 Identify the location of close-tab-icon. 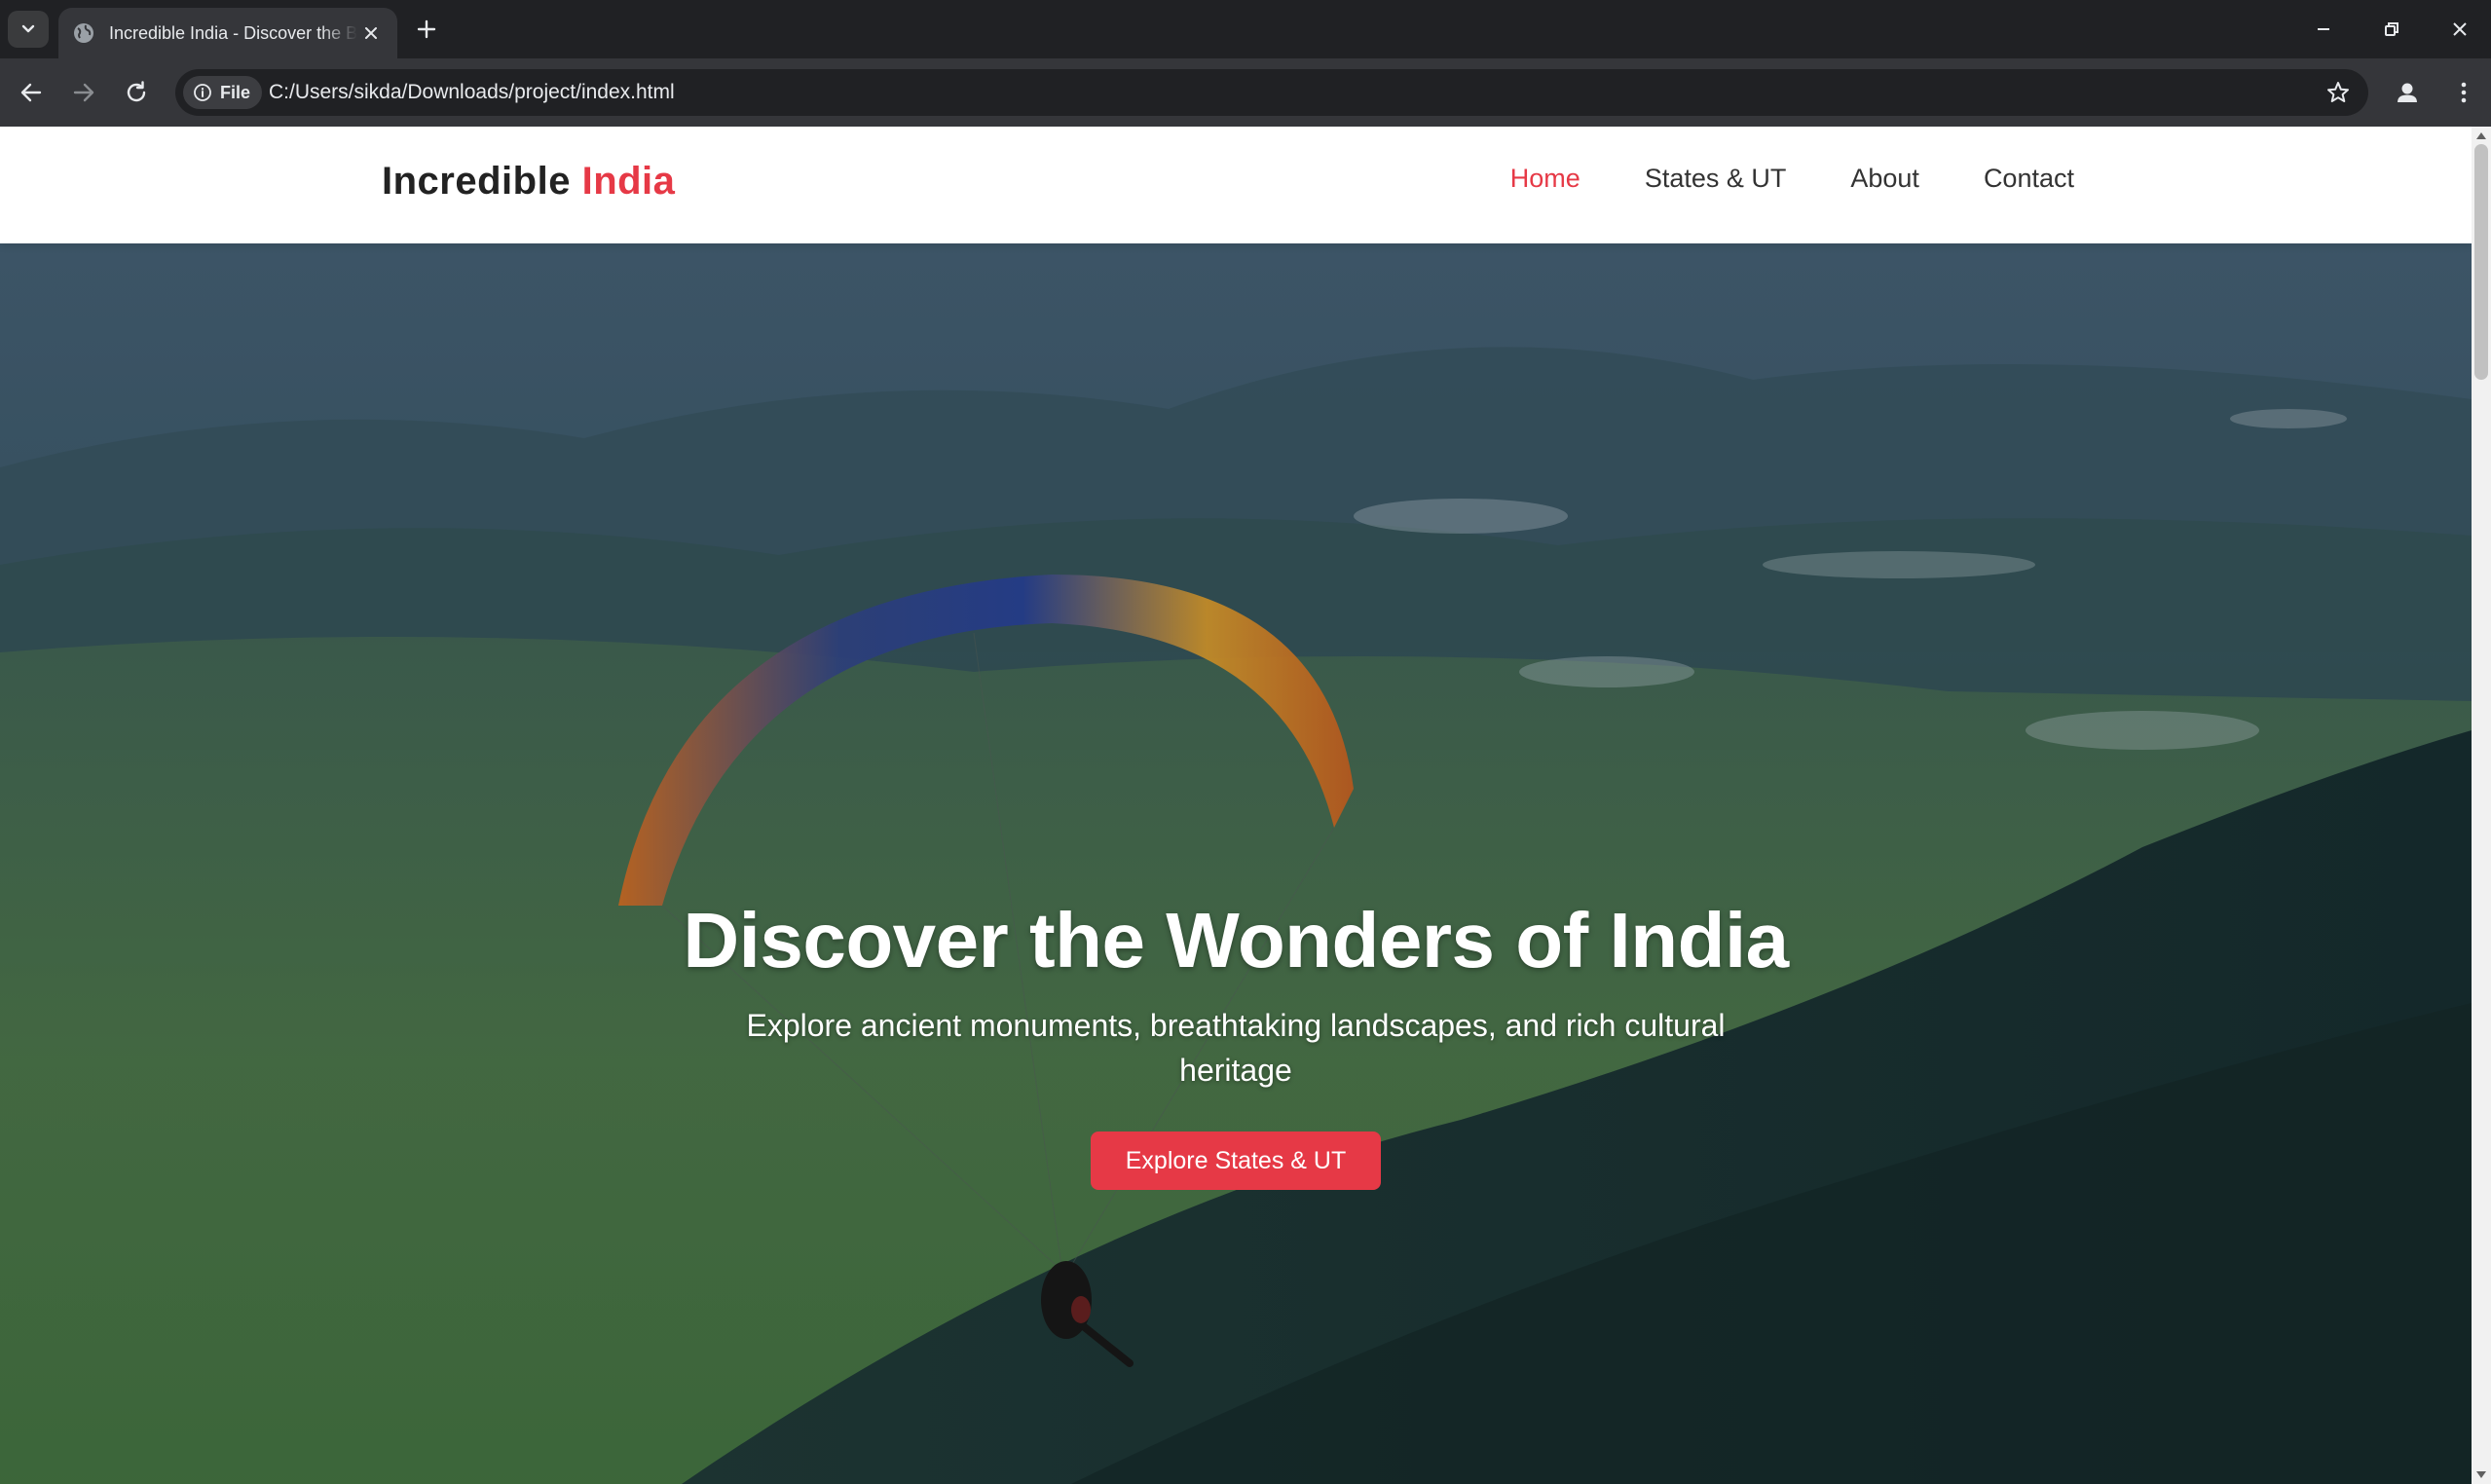
(371, 33).